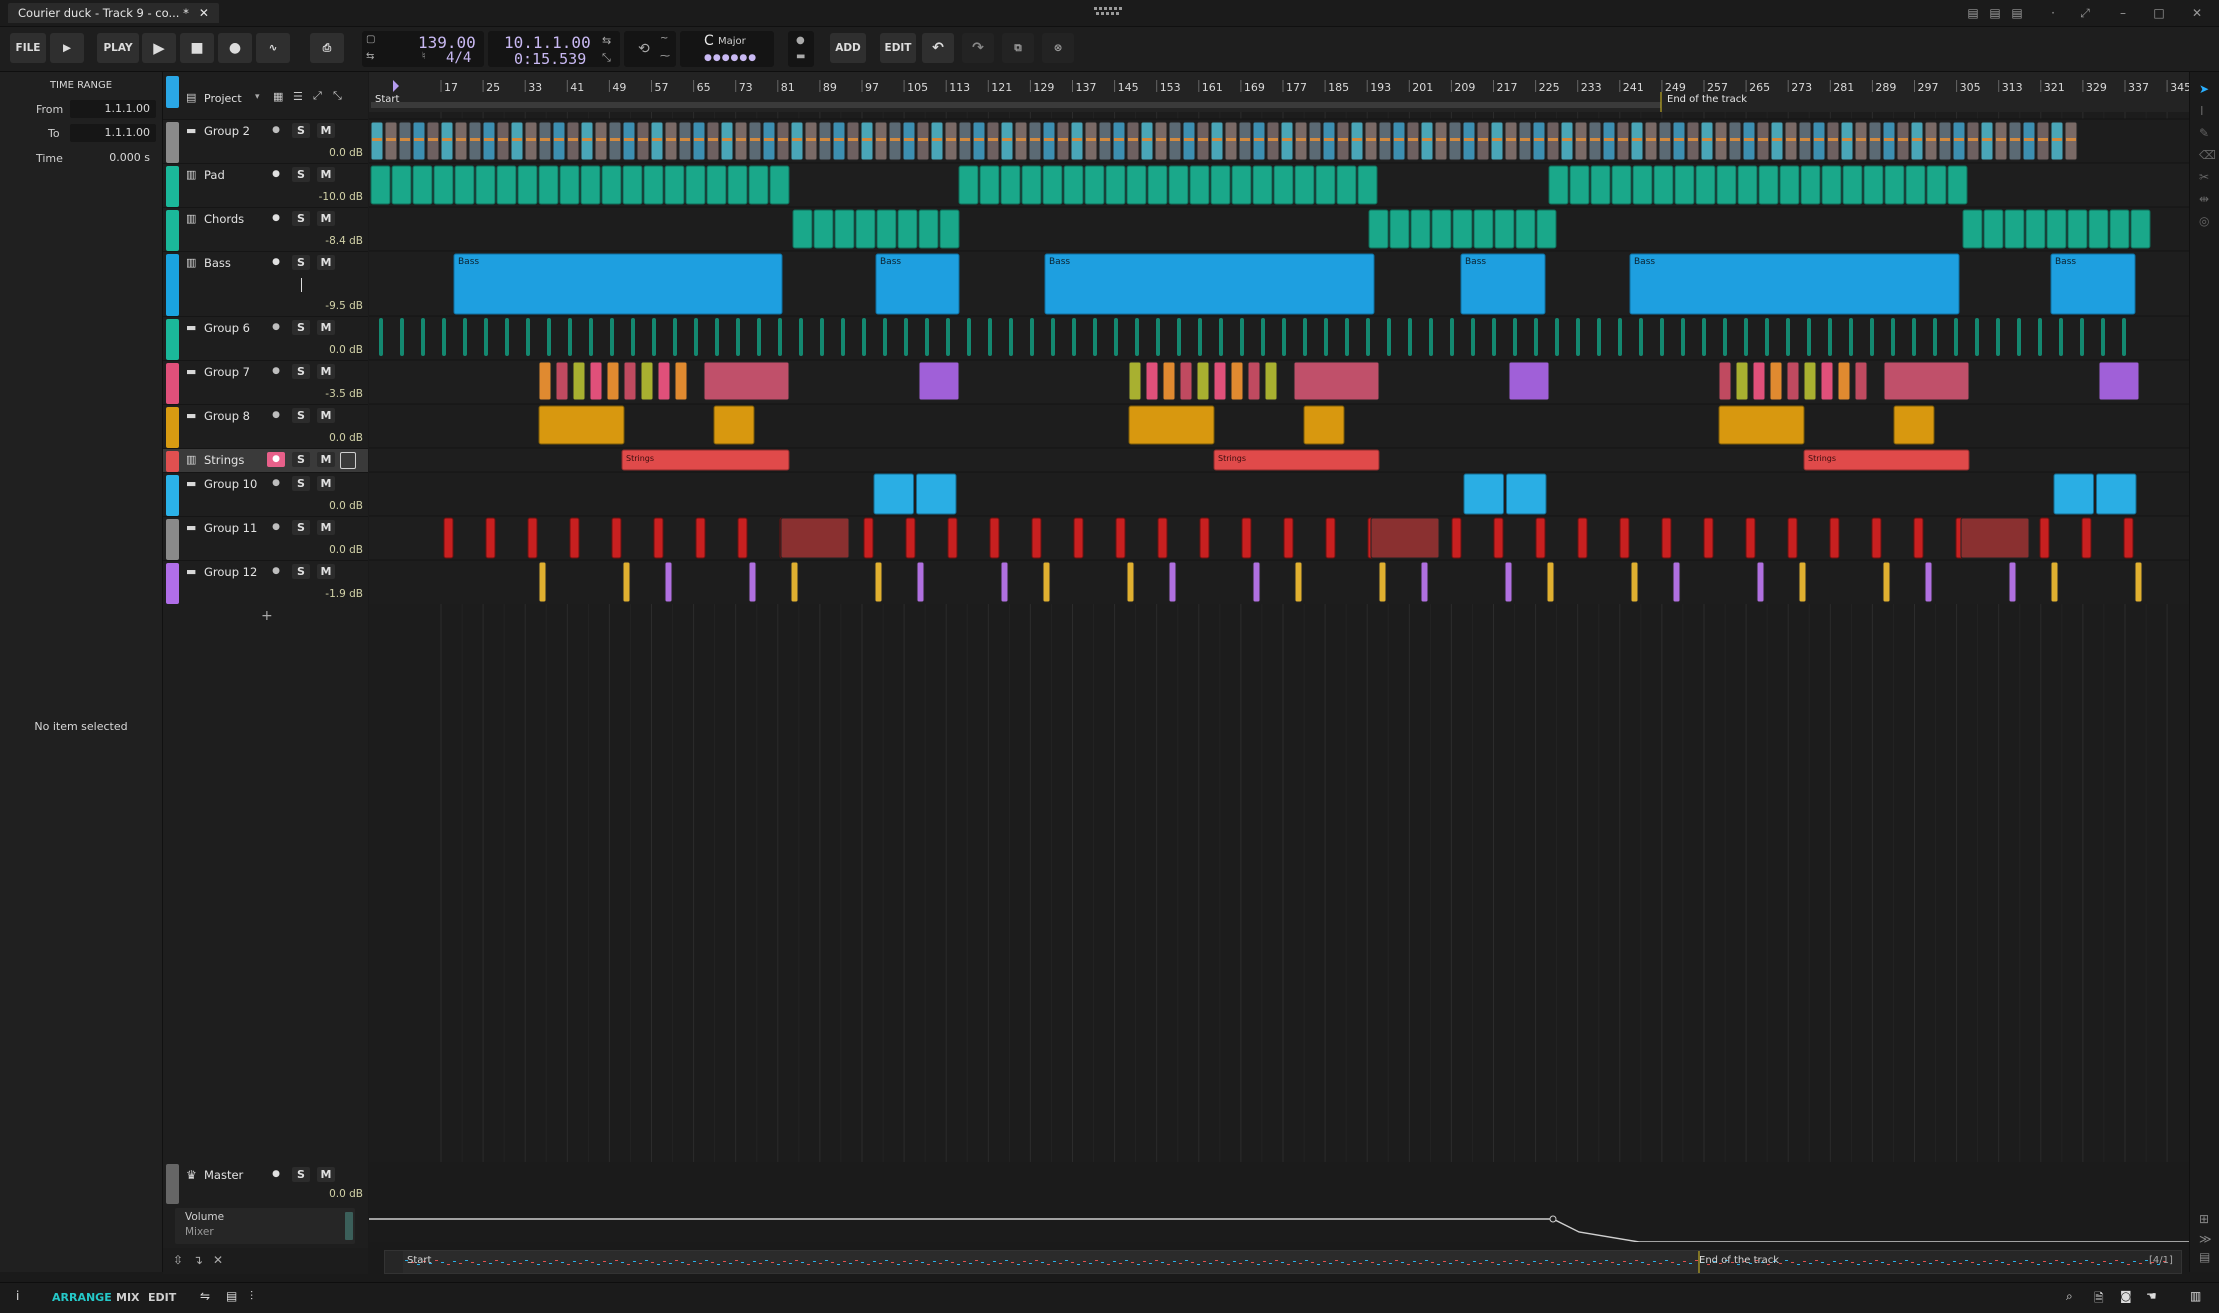  Describe the element at coordinates (1058, 48) in the screenshot. I see `cancel-icon: ⊗` at that location.